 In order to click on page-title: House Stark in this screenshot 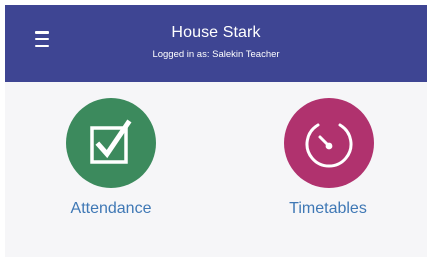, I will do `click(216, 32)`.